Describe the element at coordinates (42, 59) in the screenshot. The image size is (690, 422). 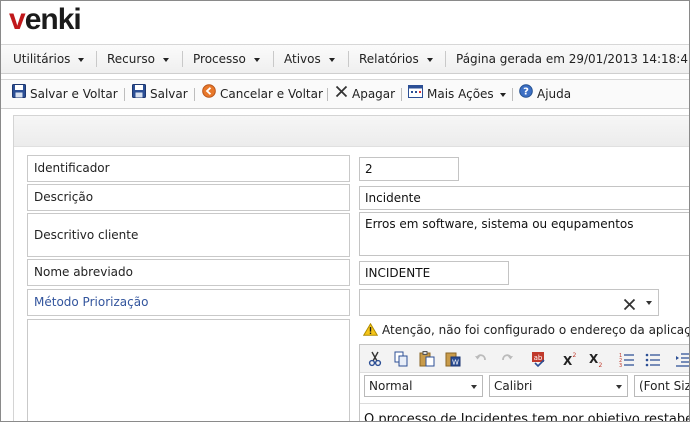
I see `menu-utilitarios-label: Utilitários` at that location.